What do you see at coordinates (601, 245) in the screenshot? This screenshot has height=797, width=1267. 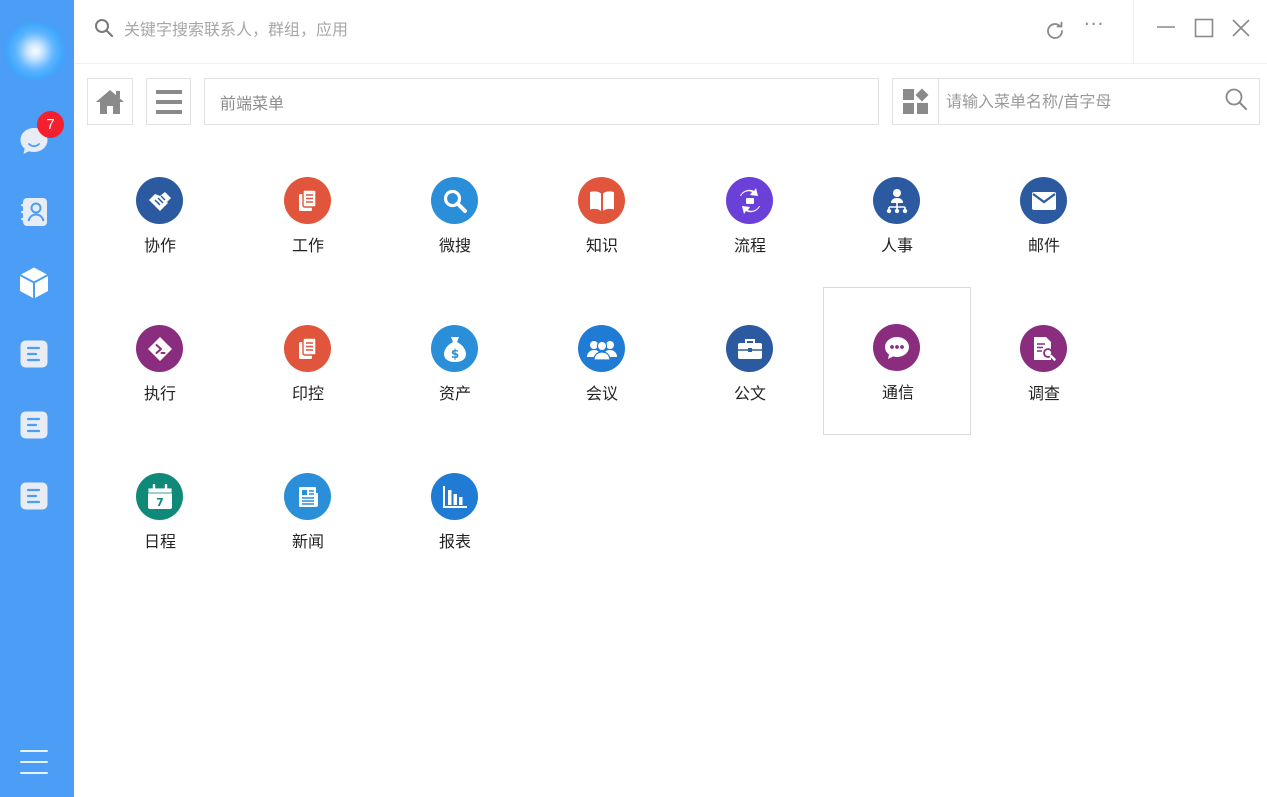 I see `app-label: 知识` at bounding box center [601, 245].